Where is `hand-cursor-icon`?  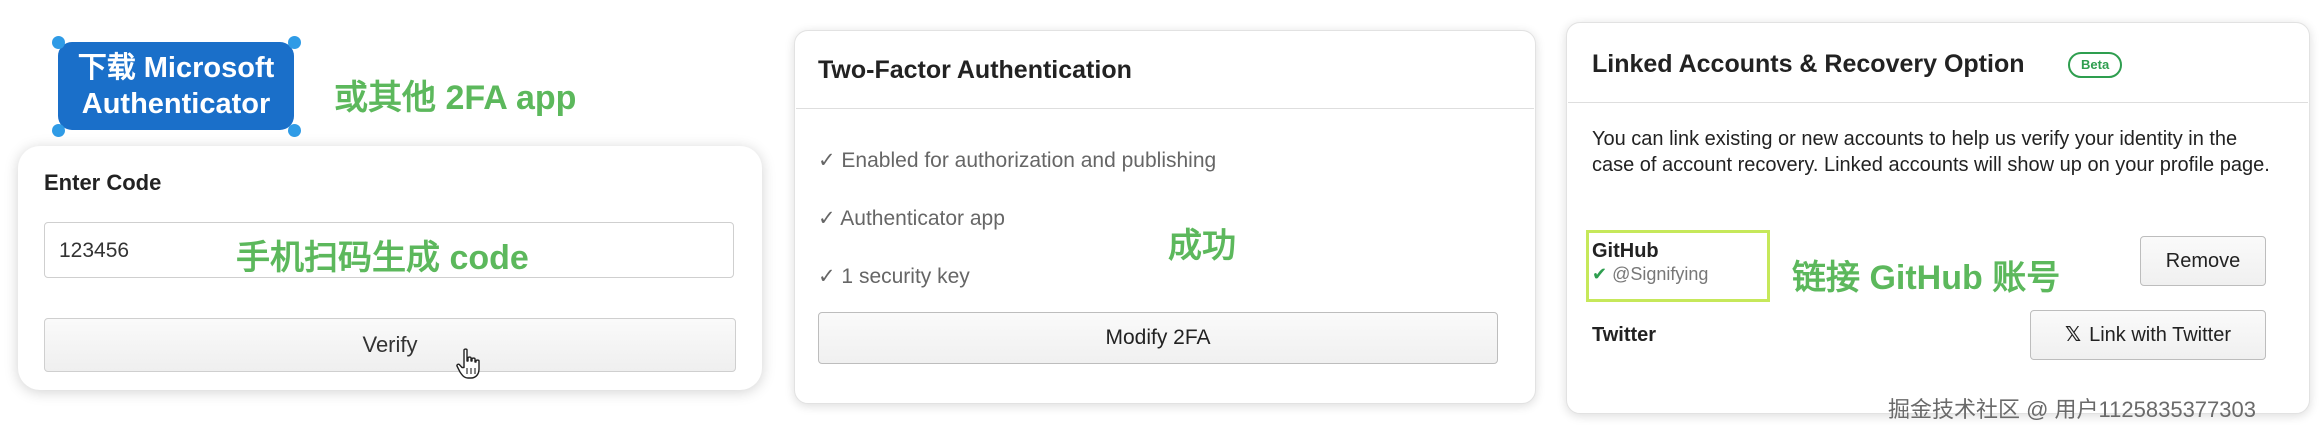
hand-cursor-icon is located at coordinates (468, 363).